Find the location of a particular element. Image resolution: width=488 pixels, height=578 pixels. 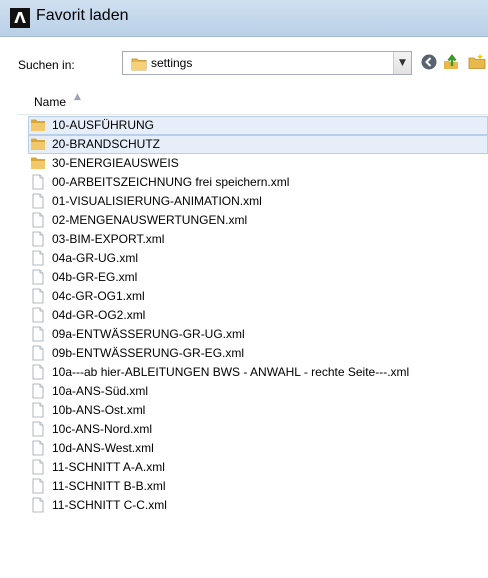

item-name: 20-BRANDSCHUTZ is located at coordinates (106, 144).